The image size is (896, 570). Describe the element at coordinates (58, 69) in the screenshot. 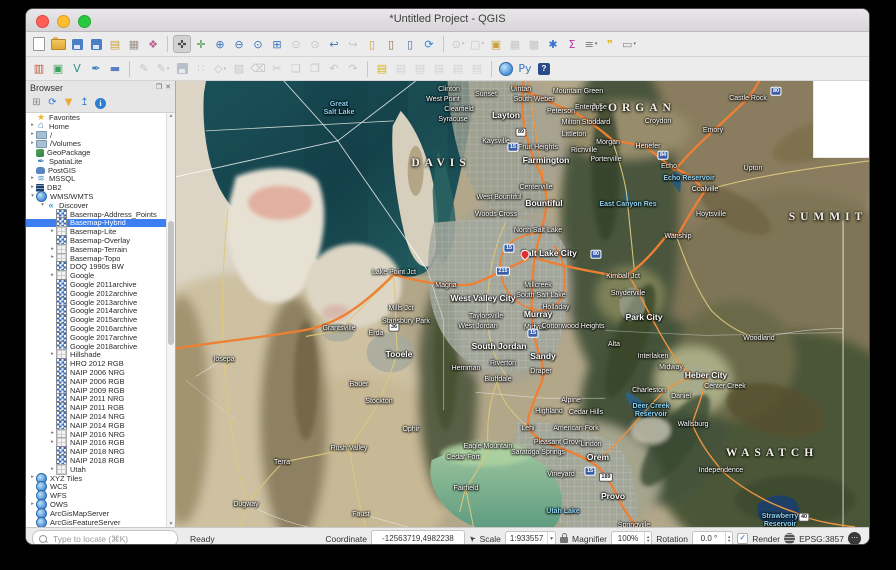

I see `new-geopackage-layer-button: ▣` at that location.